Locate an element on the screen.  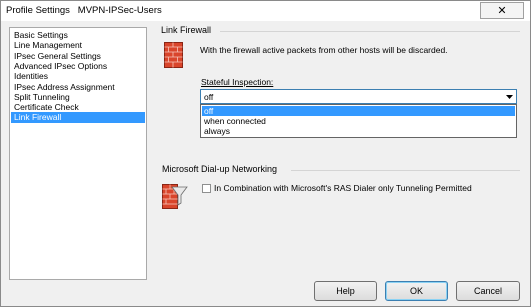
link-firewall-section-title: Link Firewall is located at coordinates (186, 30).